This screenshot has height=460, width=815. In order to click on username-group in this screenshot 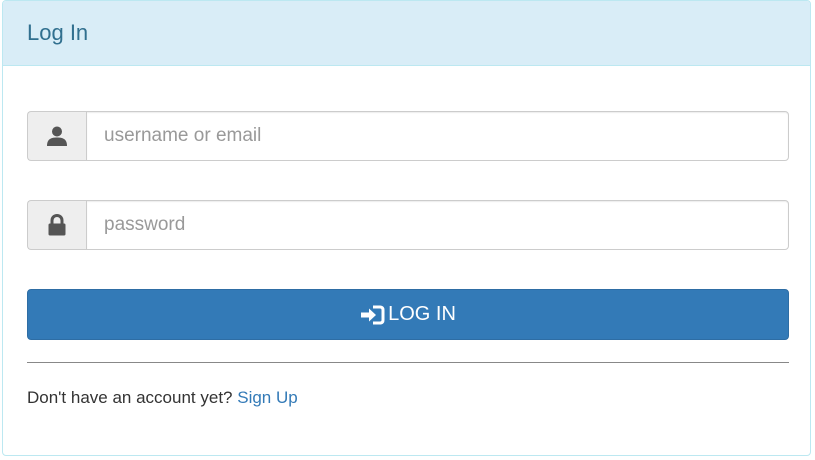, I will do `click(408, 136)`.